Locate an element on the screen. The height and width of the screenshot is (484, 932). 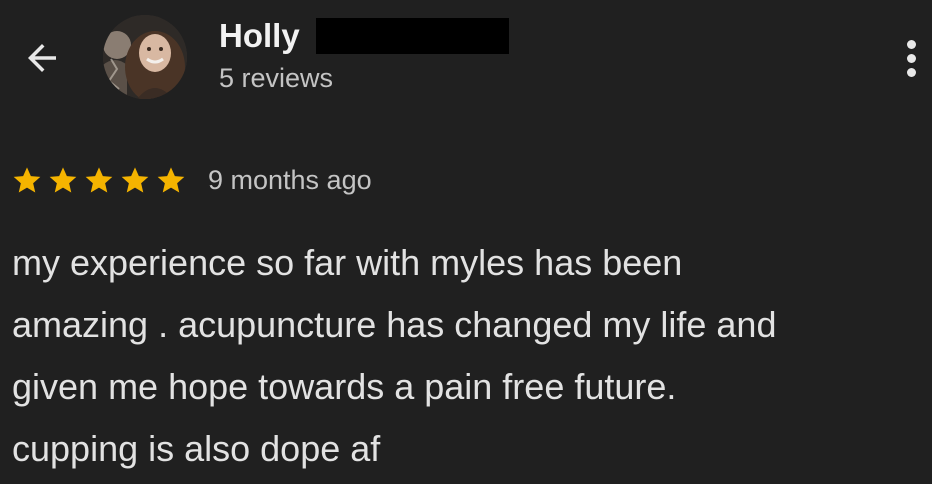
review-time: 9 months ago is located at coordinates (290, 180).